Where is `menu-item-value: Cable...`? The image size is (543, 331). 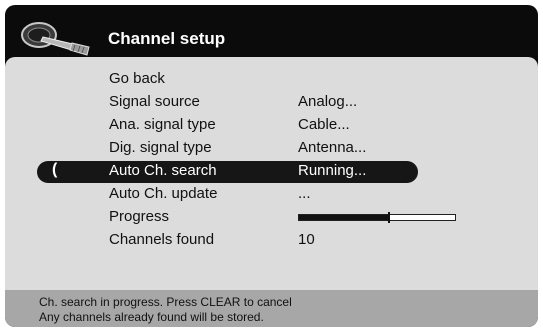
menu-item-value: Cable... is located at coordinates (324, 124).